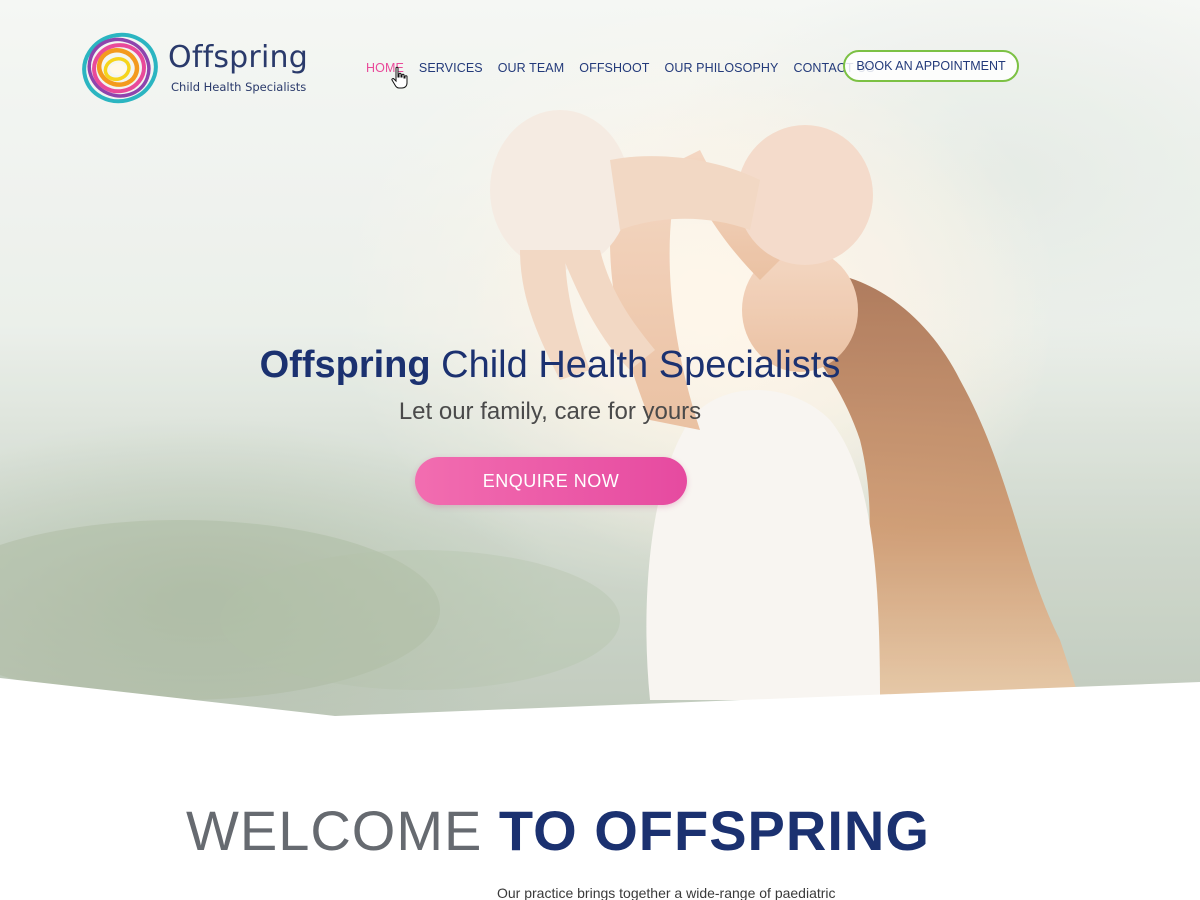  What do you see at coordinates (614, 68) in the screenshot?
I see `nav-item-offshoot: OFFSHOOT` at bounding box center [614, 68].